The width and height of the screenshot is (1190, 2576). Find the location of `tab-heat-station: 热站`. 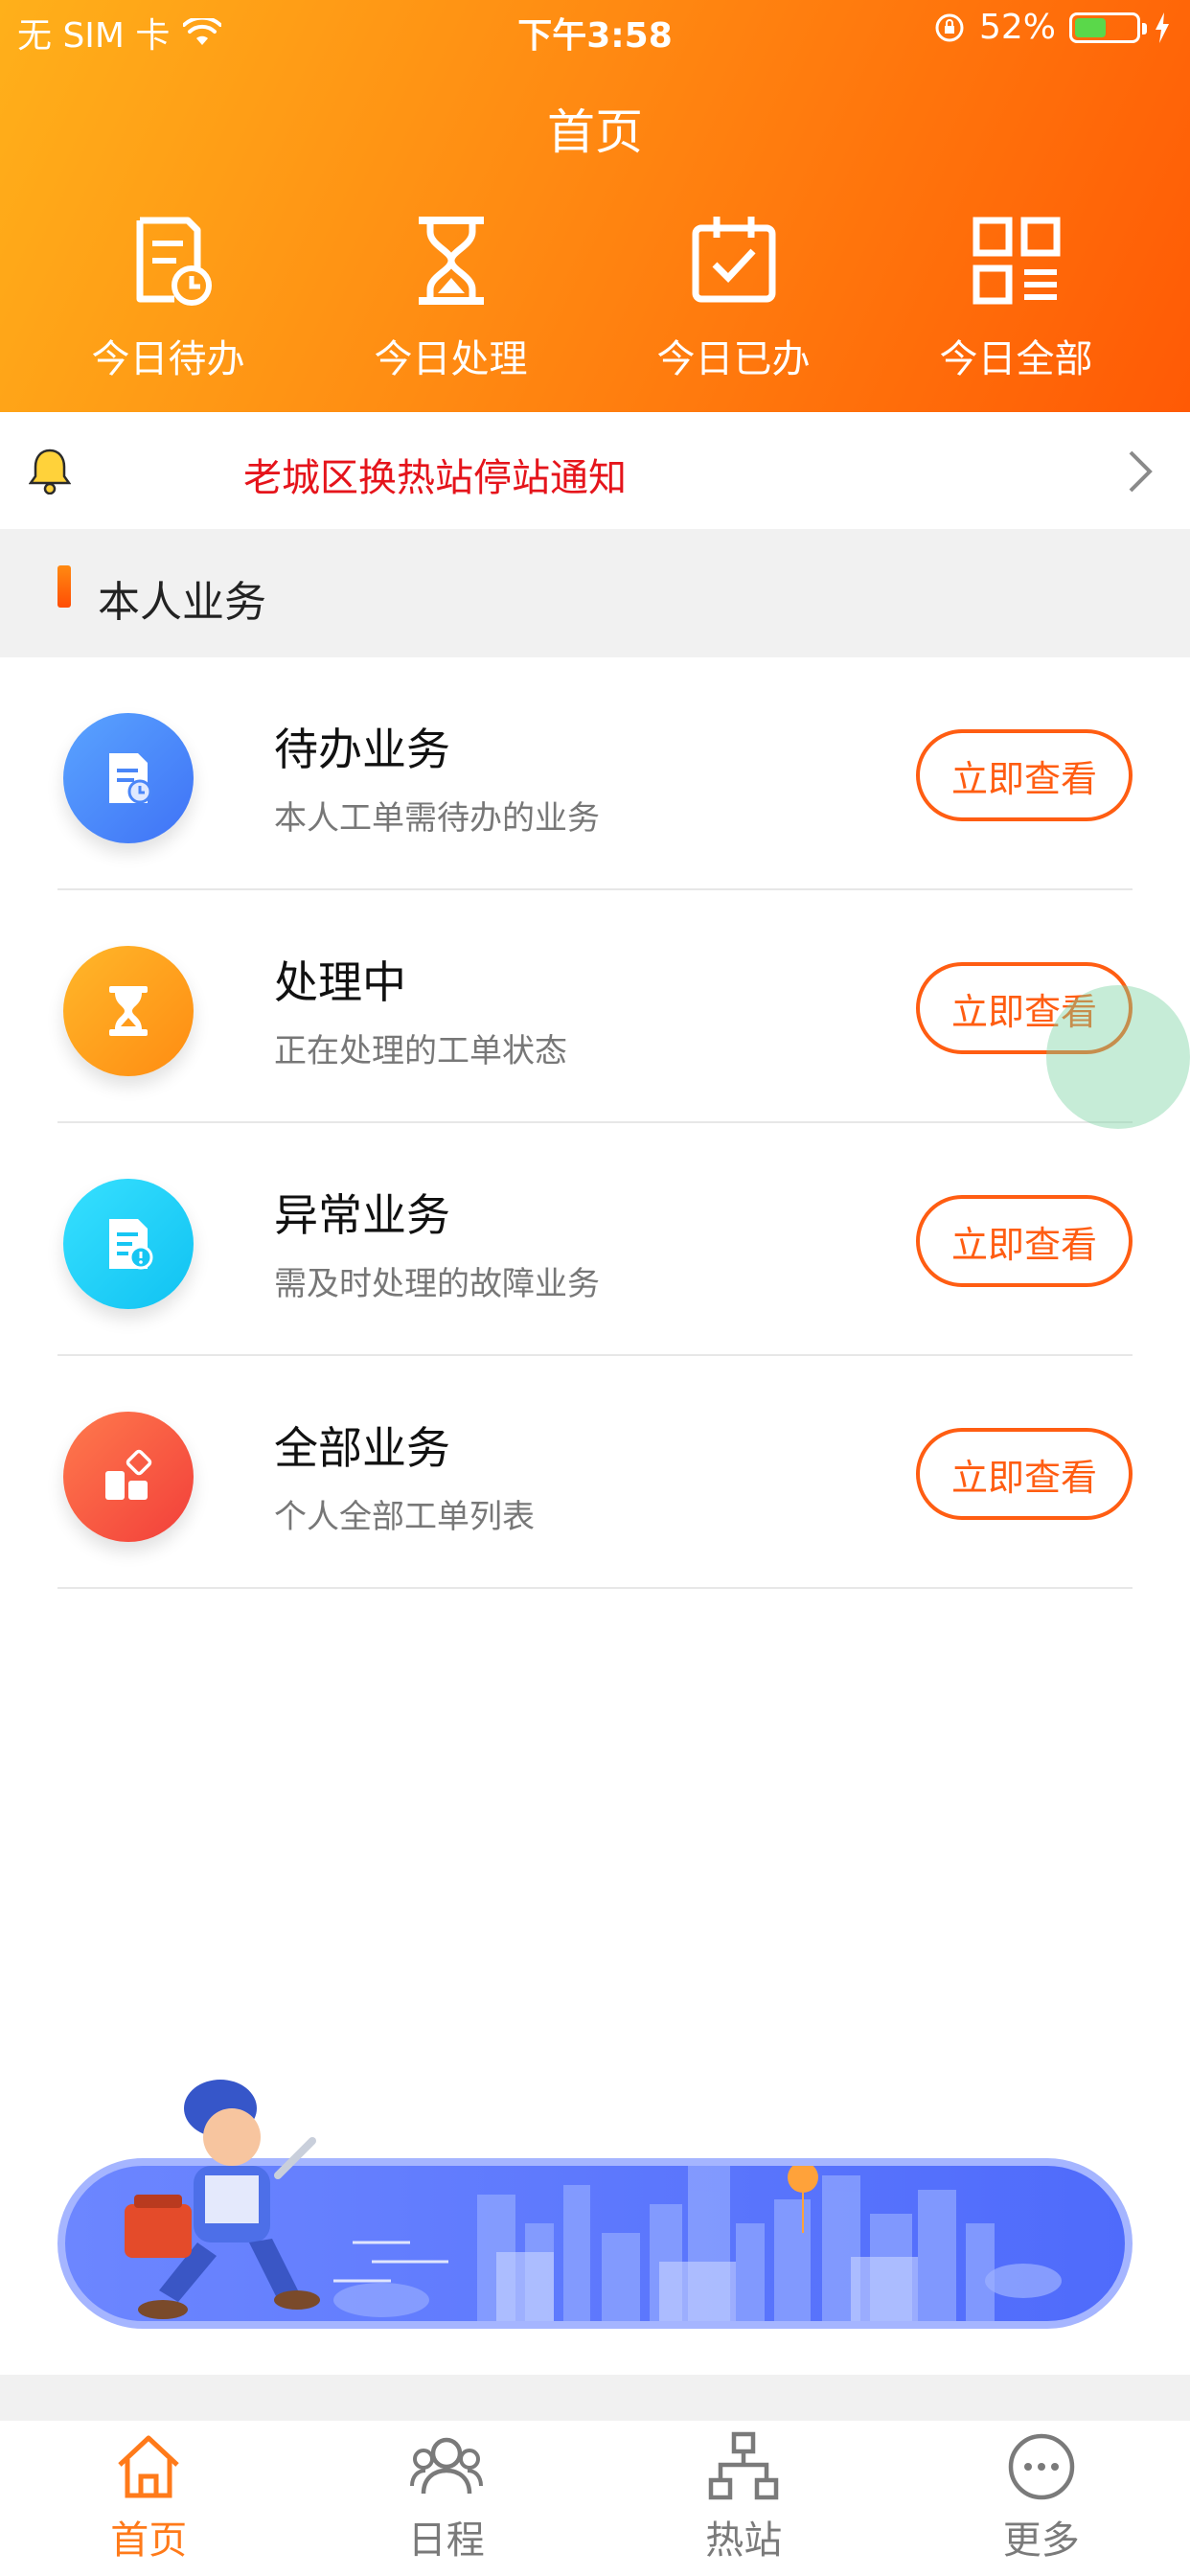

tab-heat-station: 热站 is located at coordinates (744, 2498).